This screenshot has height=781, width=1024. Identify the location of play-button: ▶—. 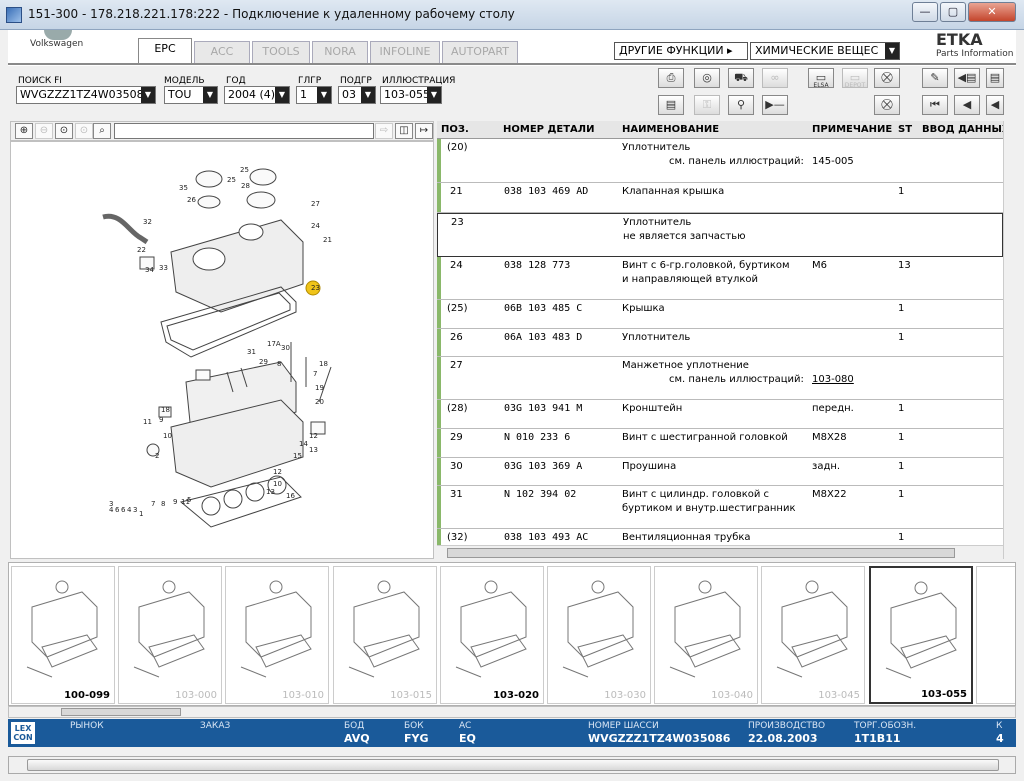
(775, 105).